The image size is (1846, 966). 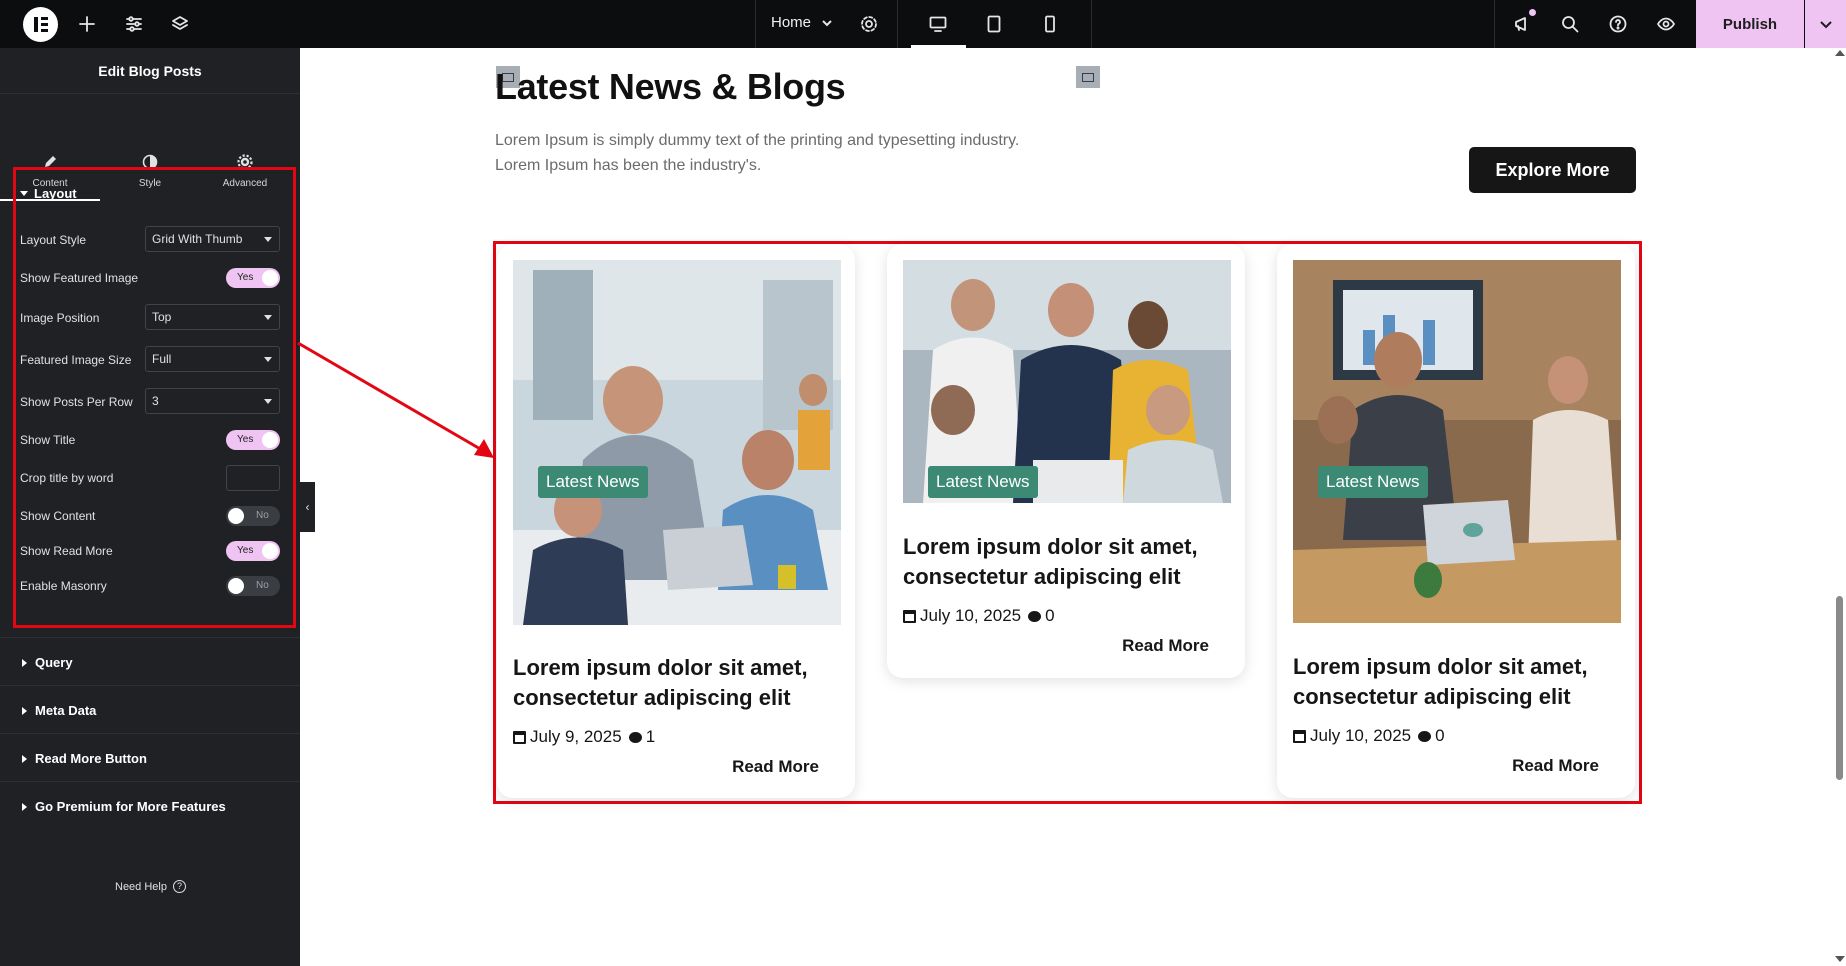 I want to click on section-go-premium: Go Premium for More Features, so click(x=150, y=805).